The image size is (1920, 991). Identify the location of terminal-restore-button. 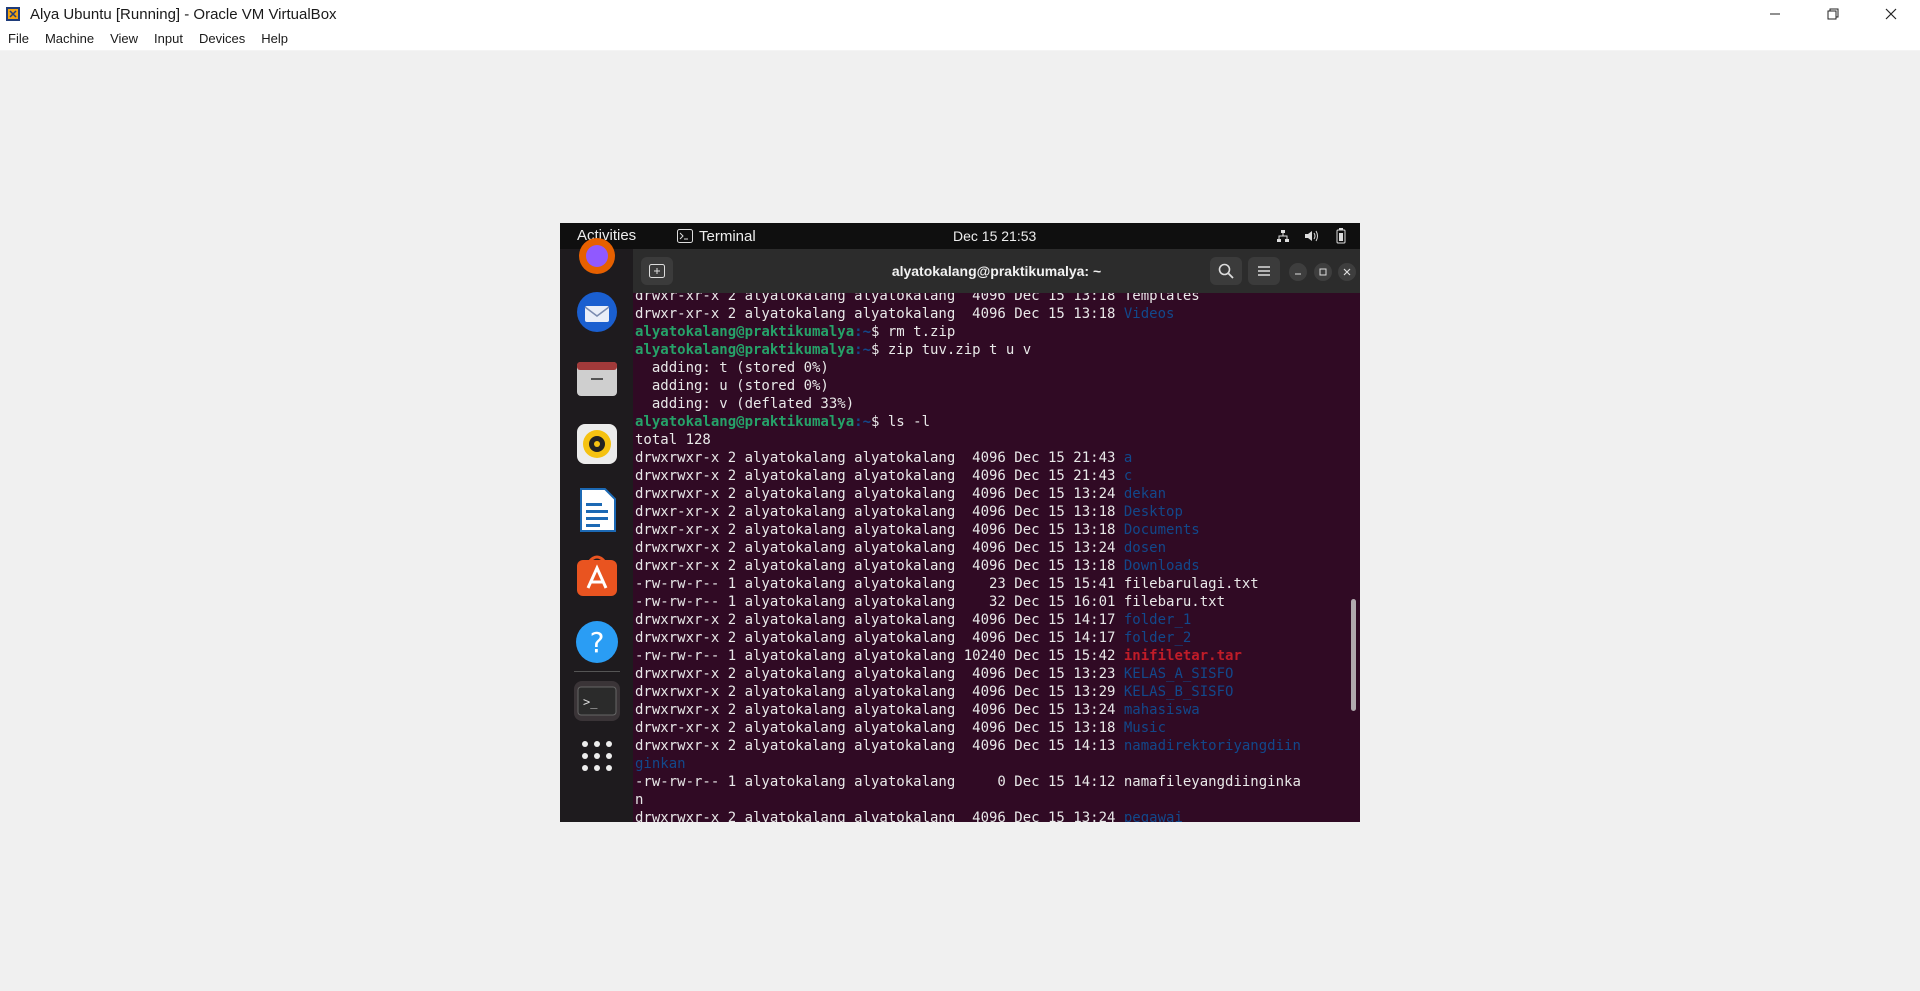
(1323, 272).